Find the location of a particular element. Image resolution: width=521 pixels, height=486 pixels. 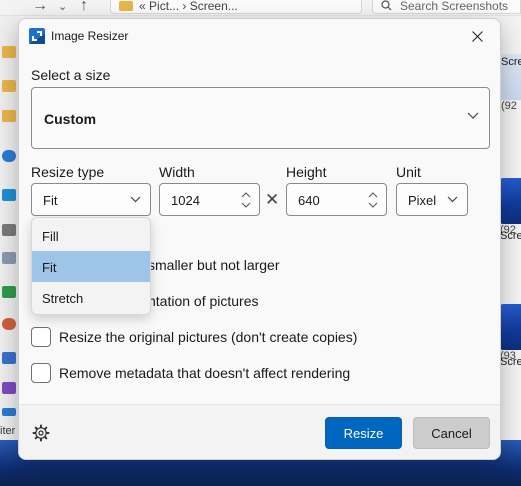

forward-arrow-icon: → is located at coordinates (40, 7).